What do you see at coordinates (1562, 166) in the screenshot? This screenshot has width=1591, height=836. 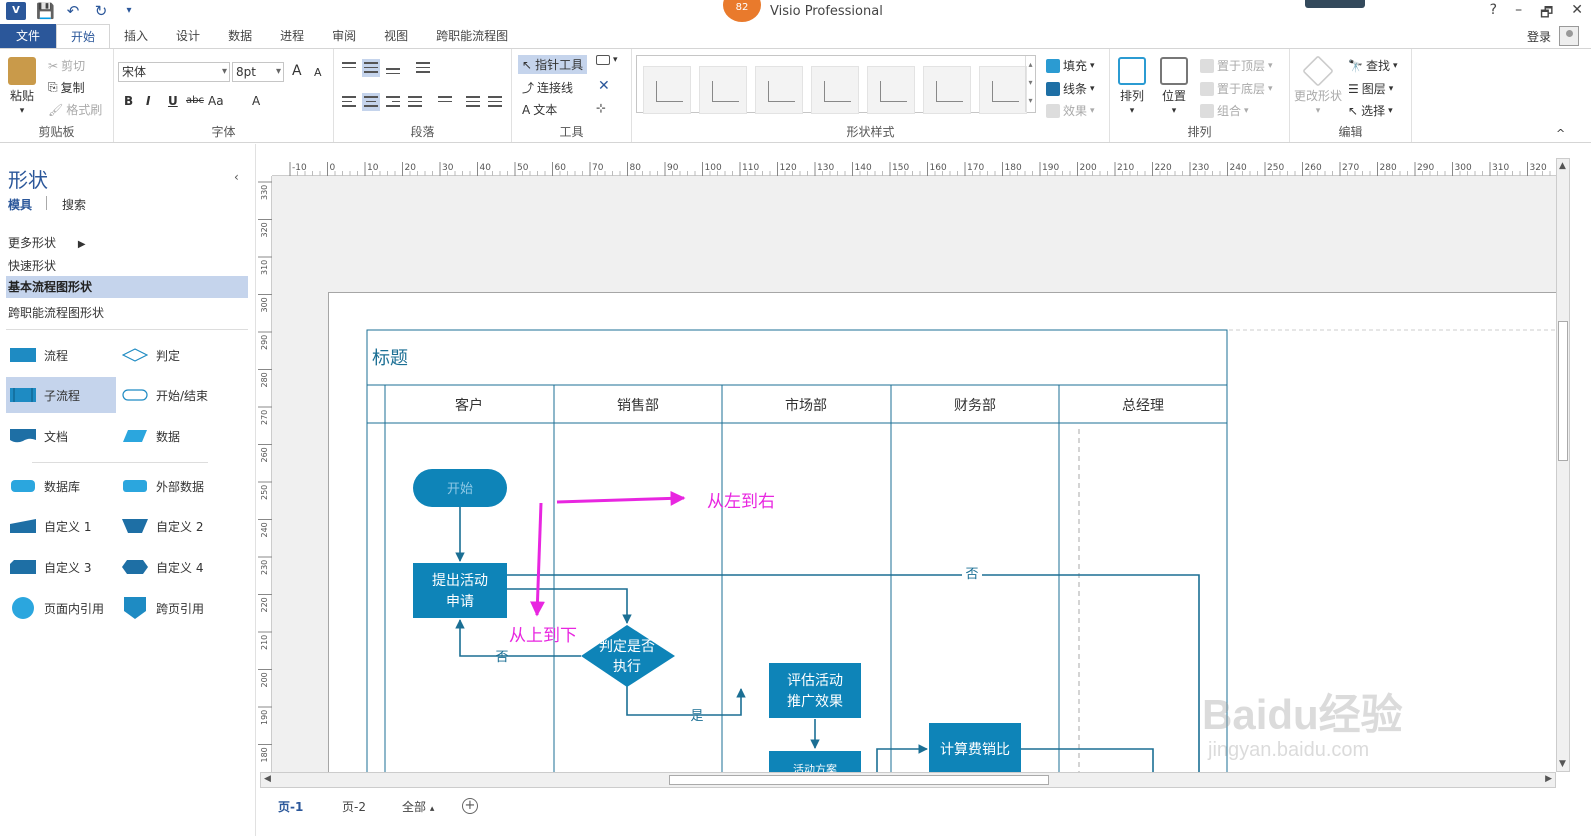 I see `scroll-up-icon: ▲` at bounding box center [1562, 166].